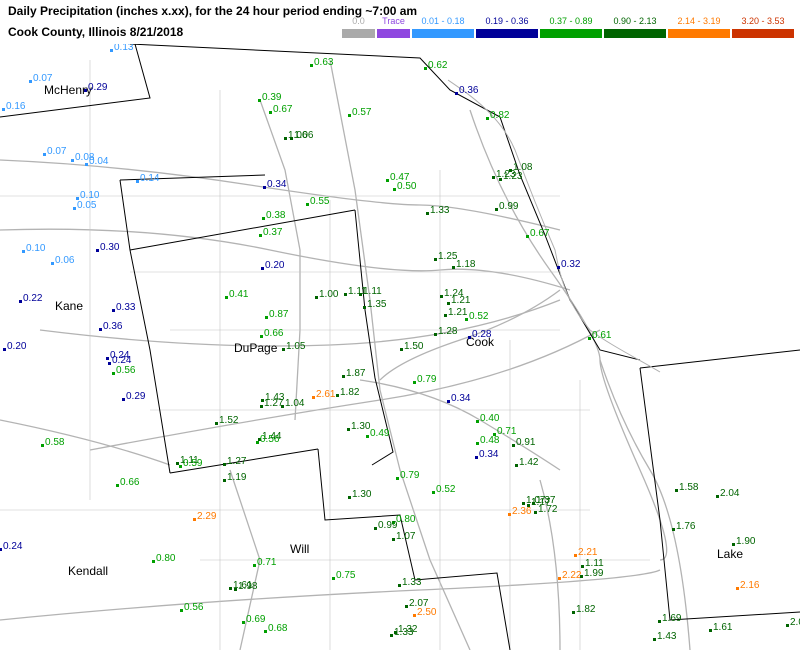 The height and width of the screenshot is (650, 800). Describe the element at coordinates (461, 398) in the screenshot. I see `precip-value: 0.34` at that location.